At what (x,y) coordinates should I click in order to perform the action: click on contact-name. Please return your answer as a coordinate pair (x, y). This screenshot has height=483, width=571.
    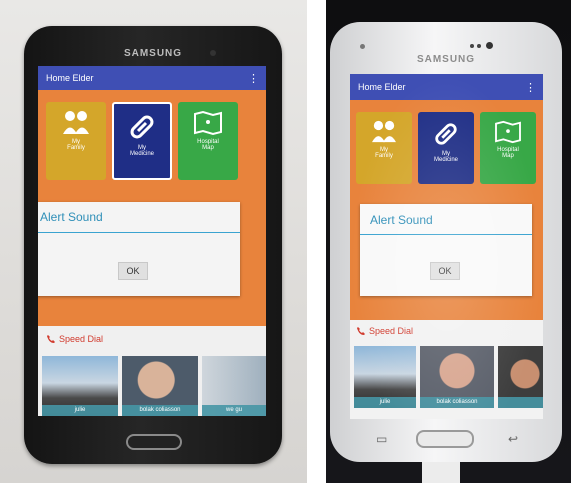
    Looking at the image, I should click on (520, 402).